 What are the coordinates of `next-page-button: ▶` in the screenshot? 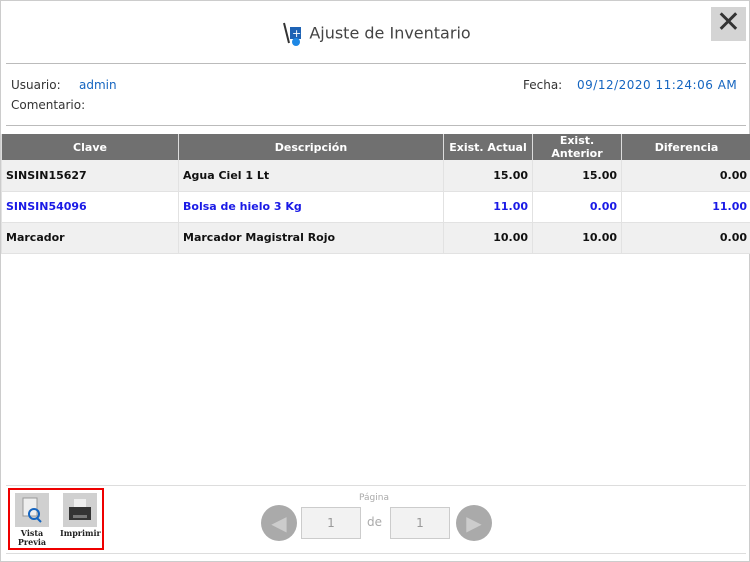 It's located at (474, 523).